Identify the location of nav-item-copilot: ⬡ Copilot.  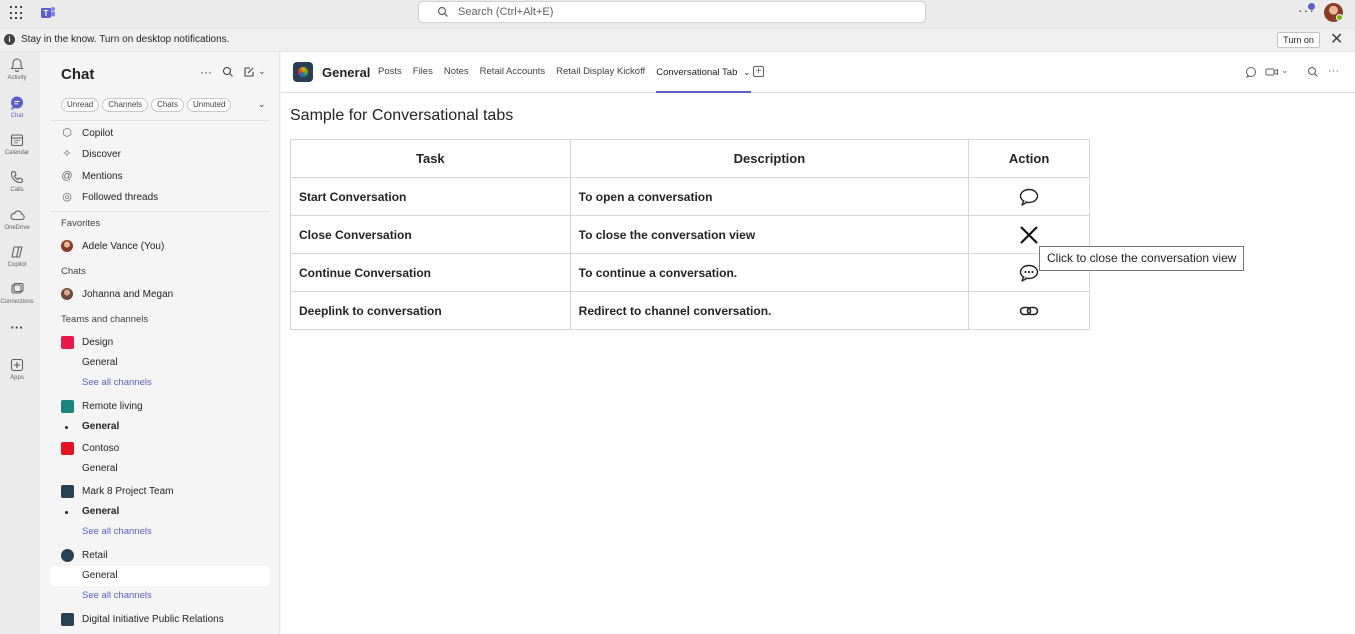
(87, 133).